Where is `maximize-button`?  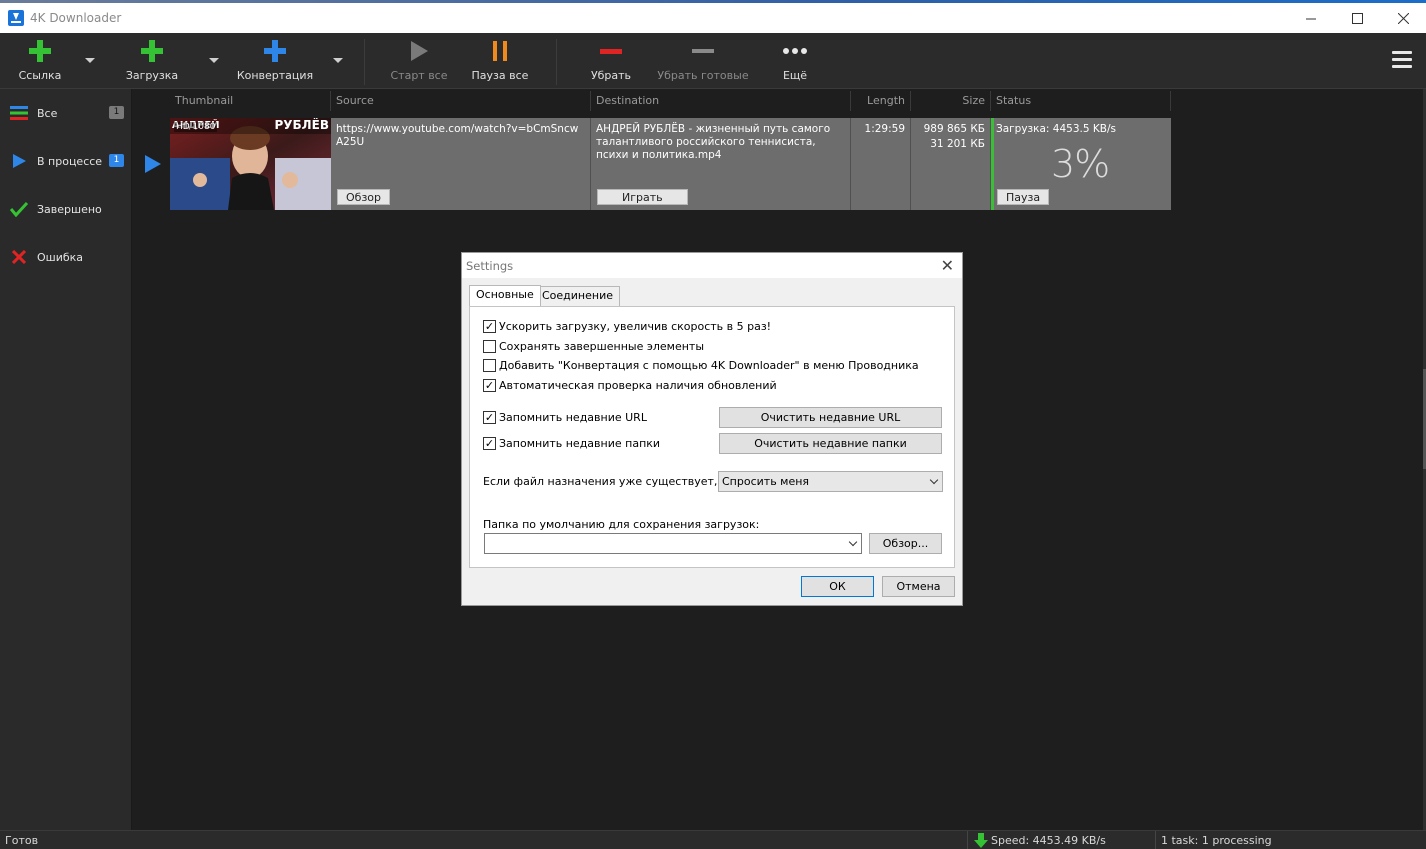
maximize-button is located at coordinates (1357, 18).